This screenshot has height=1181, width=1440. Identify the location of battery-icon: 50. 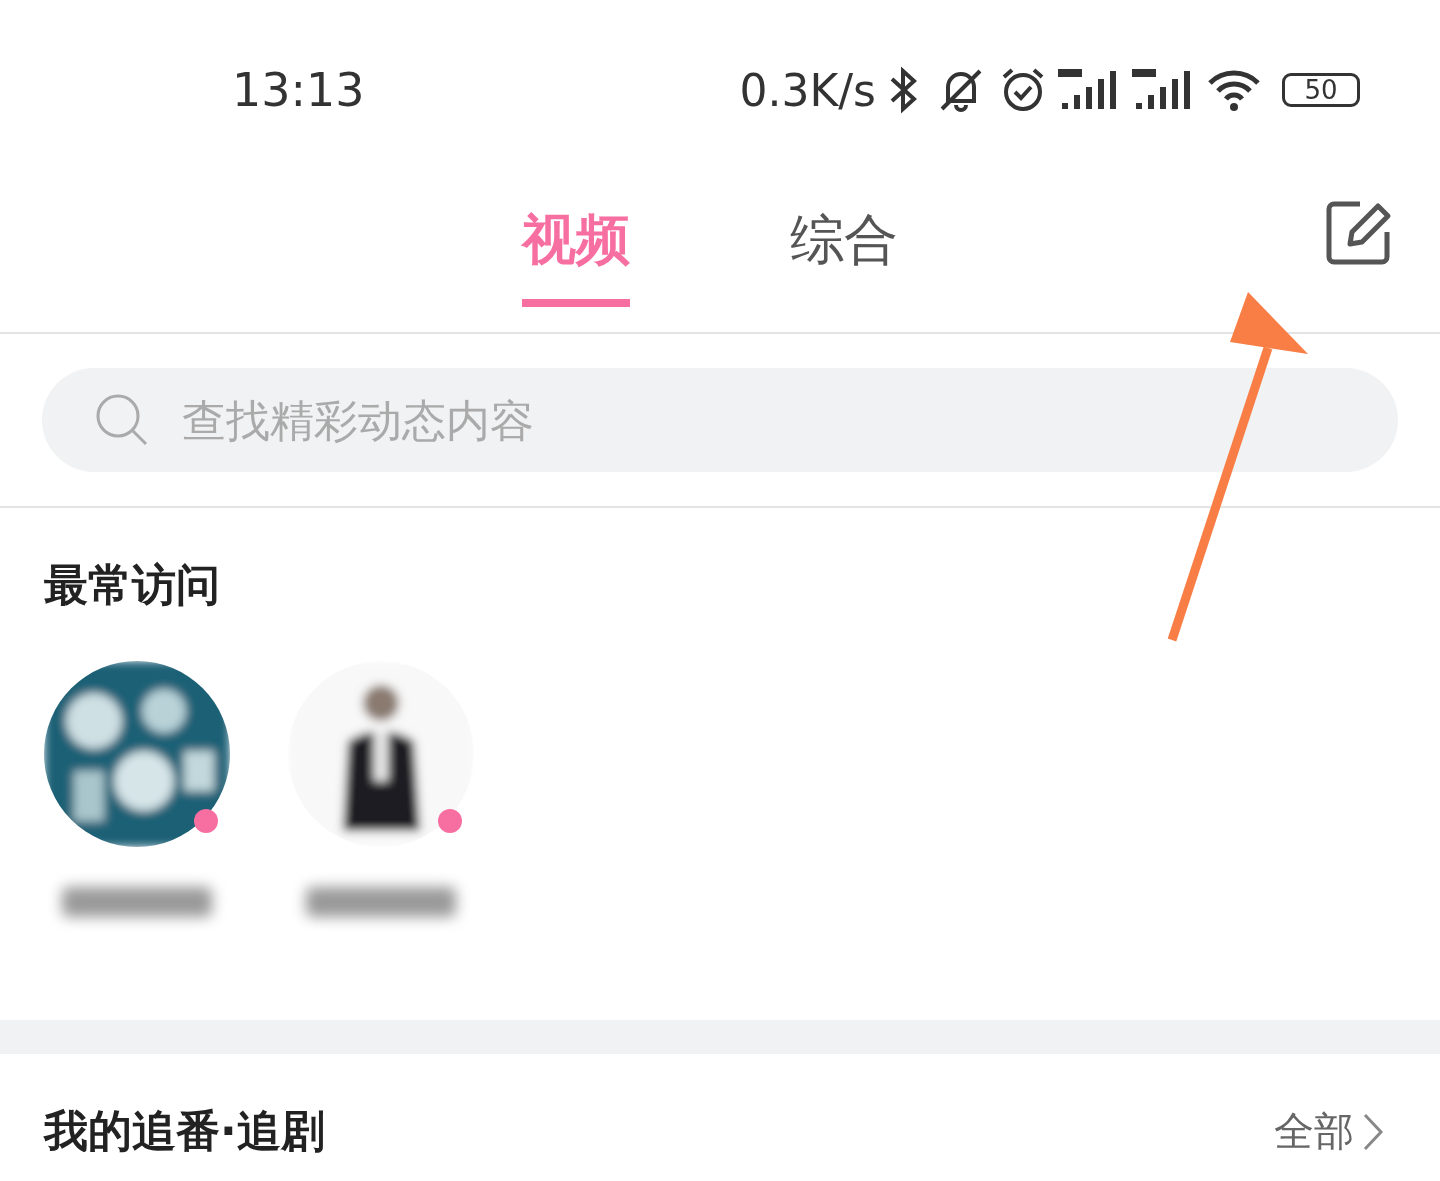
(1321, 90).